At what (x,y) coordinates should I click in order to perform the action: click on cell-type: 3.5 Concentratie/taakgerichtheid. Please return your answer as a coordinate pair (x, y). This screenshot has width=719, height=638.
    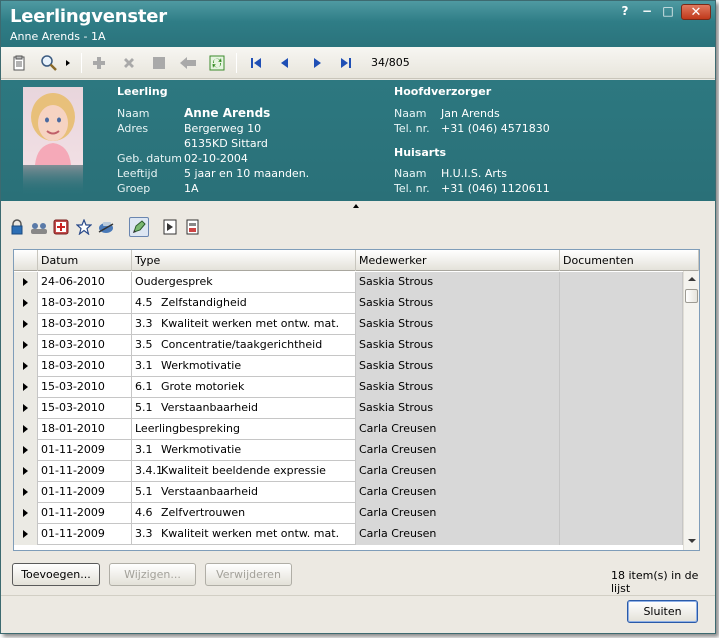
    Looking at the image, I should click on (244, 345).